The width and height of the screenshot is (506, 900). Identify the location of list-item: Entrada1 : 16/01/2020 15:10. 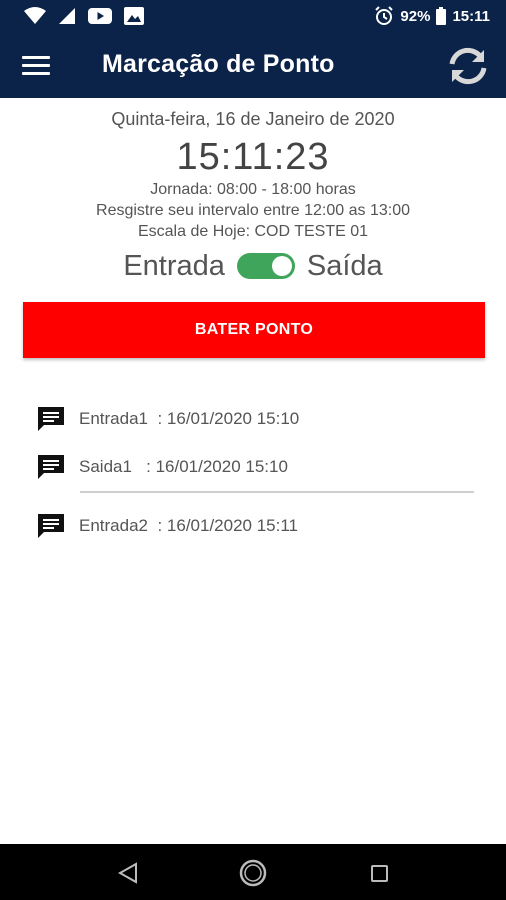
(167, 419).